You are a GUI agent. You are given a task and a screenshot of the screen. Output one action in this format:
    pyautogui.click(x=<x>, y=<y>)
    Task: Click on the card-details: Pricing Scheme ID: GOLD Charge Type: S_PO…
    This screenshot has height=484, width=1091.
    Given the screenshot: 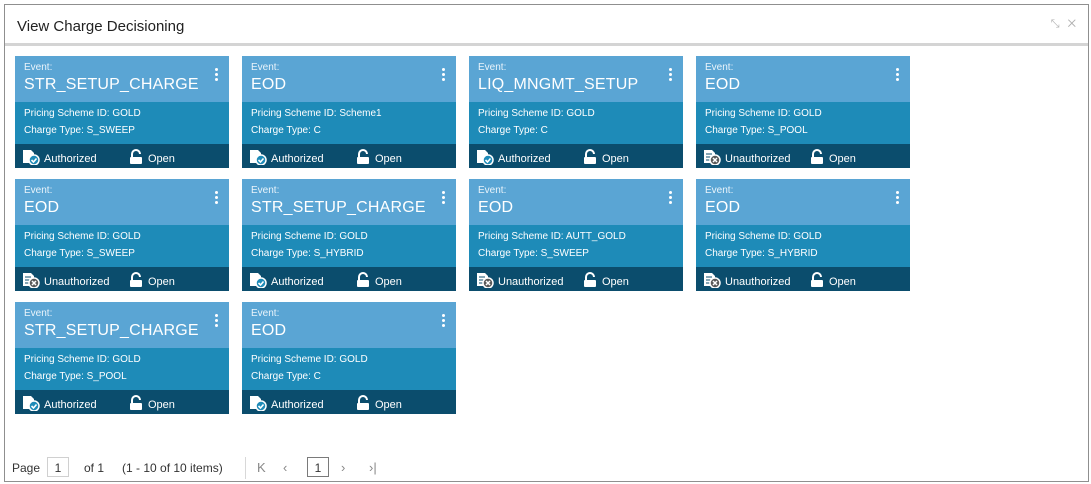 What is the action you would take?
    pyautogui.click(x=122, y=369)
    